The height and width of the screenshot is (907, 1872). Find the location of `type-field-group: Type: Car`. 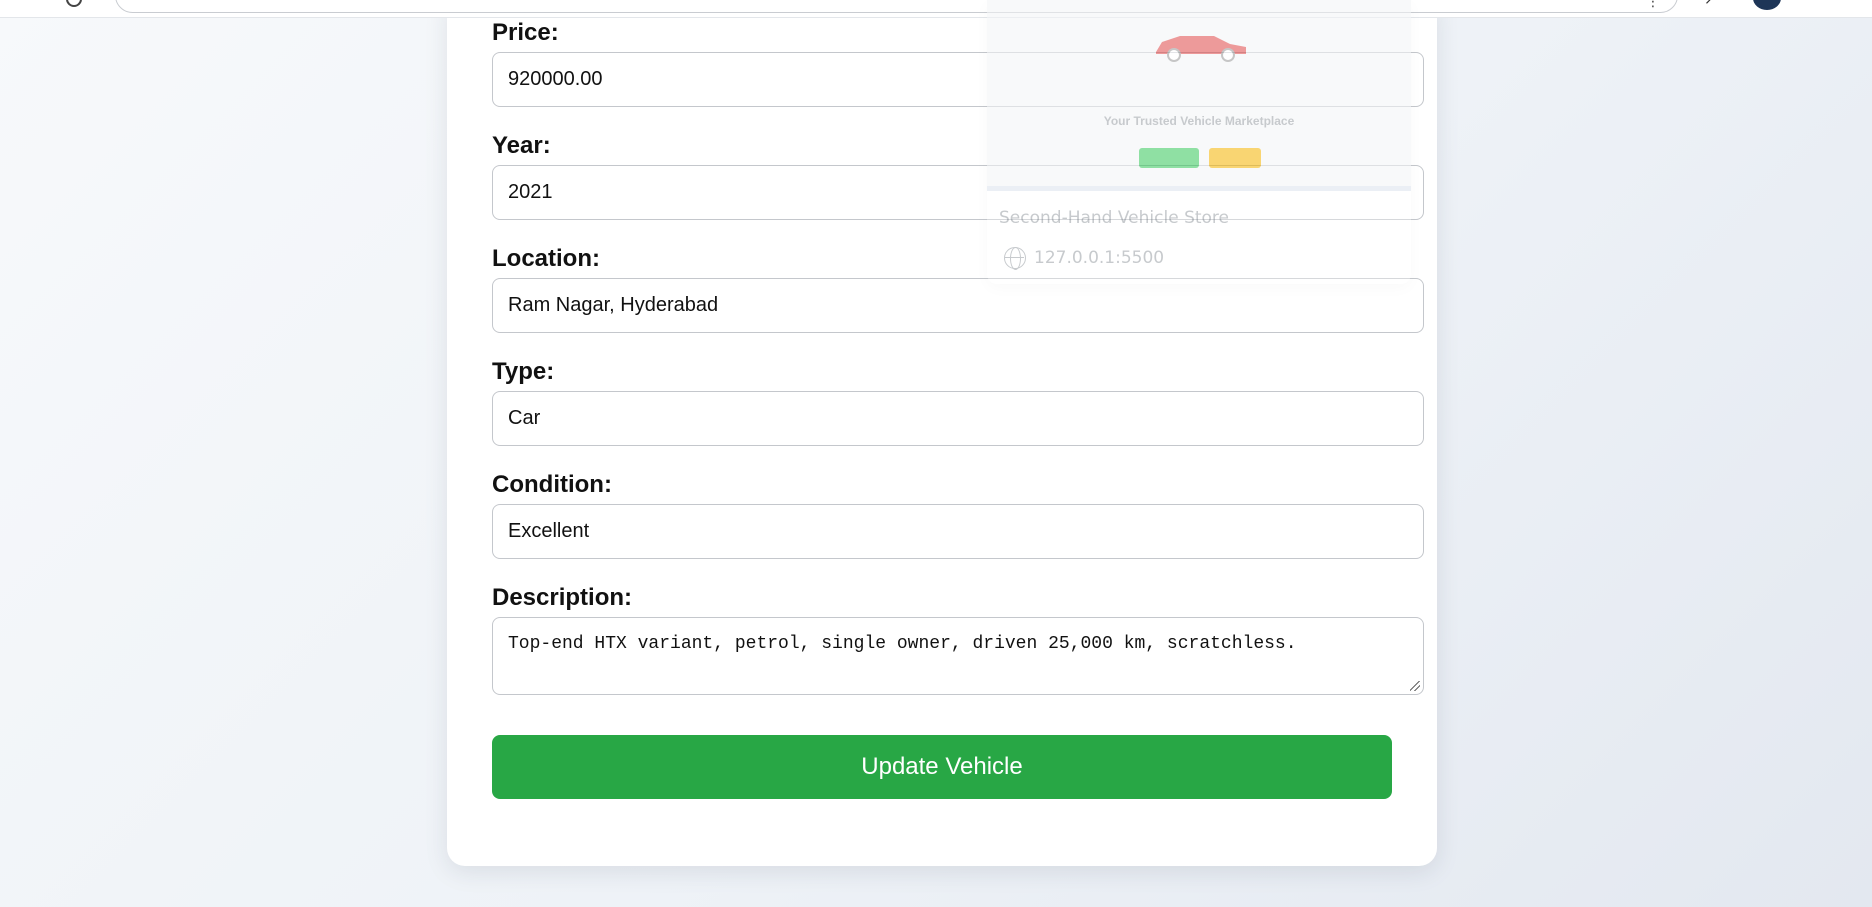

type-field-group: Type: Car is located at coordinates (958, 401).